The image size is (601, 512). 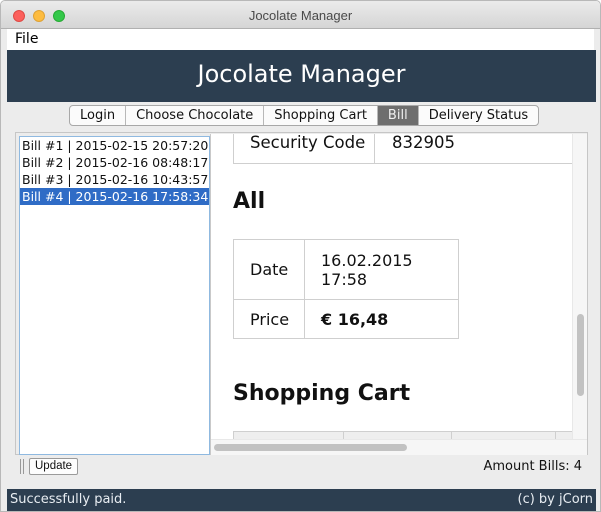 What do you see at coordinates (114, 145) in the screenshot?
I see `bill-list-item: Bill #1 | 2015-02-15 20:57:20` at bounding box center [114, 145].